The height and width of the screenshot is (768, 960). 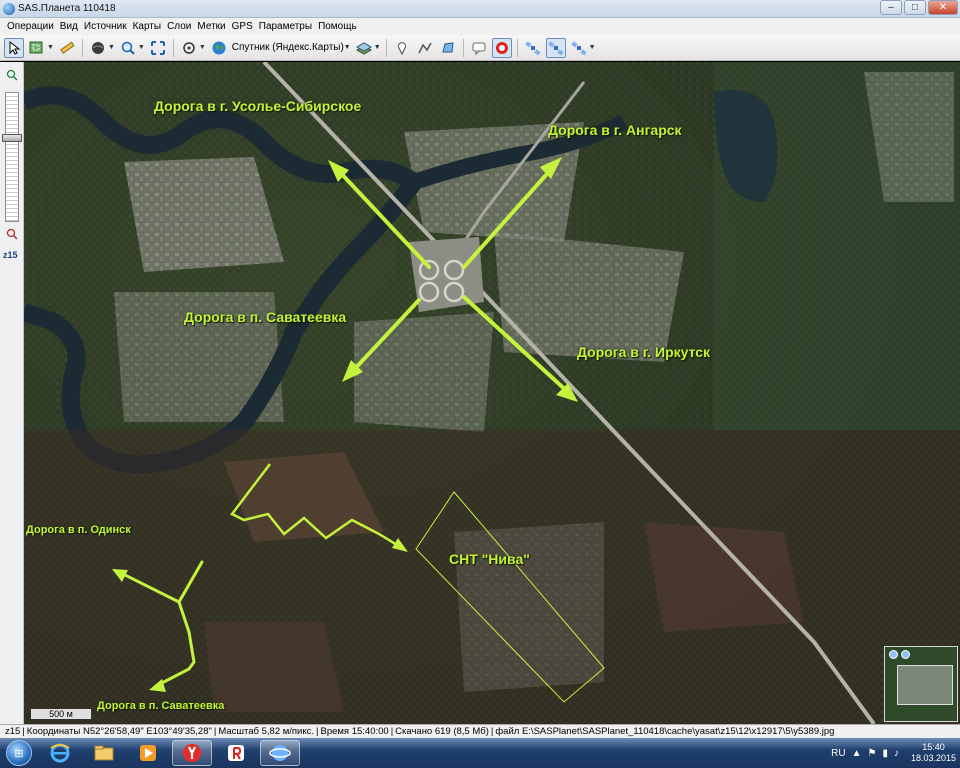 What do you see at coordinates (12, 157) in the screenshot?
I see `zoom-slider-track` at bounding box center [12, 157].